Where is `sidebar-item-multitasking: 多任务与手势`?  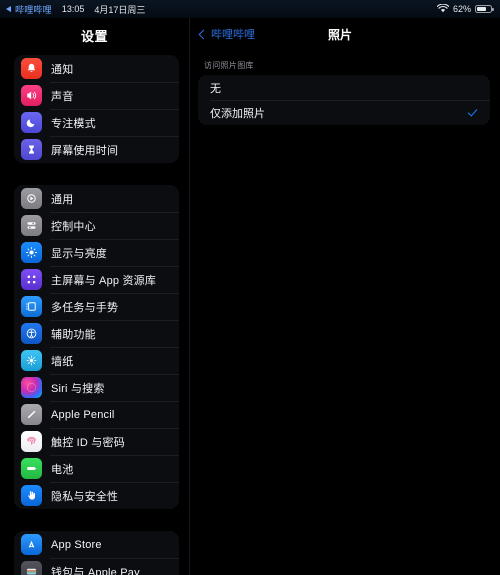
sidebar-item-multitasking: 多任务与手势 is located at coordinates (96, 306).